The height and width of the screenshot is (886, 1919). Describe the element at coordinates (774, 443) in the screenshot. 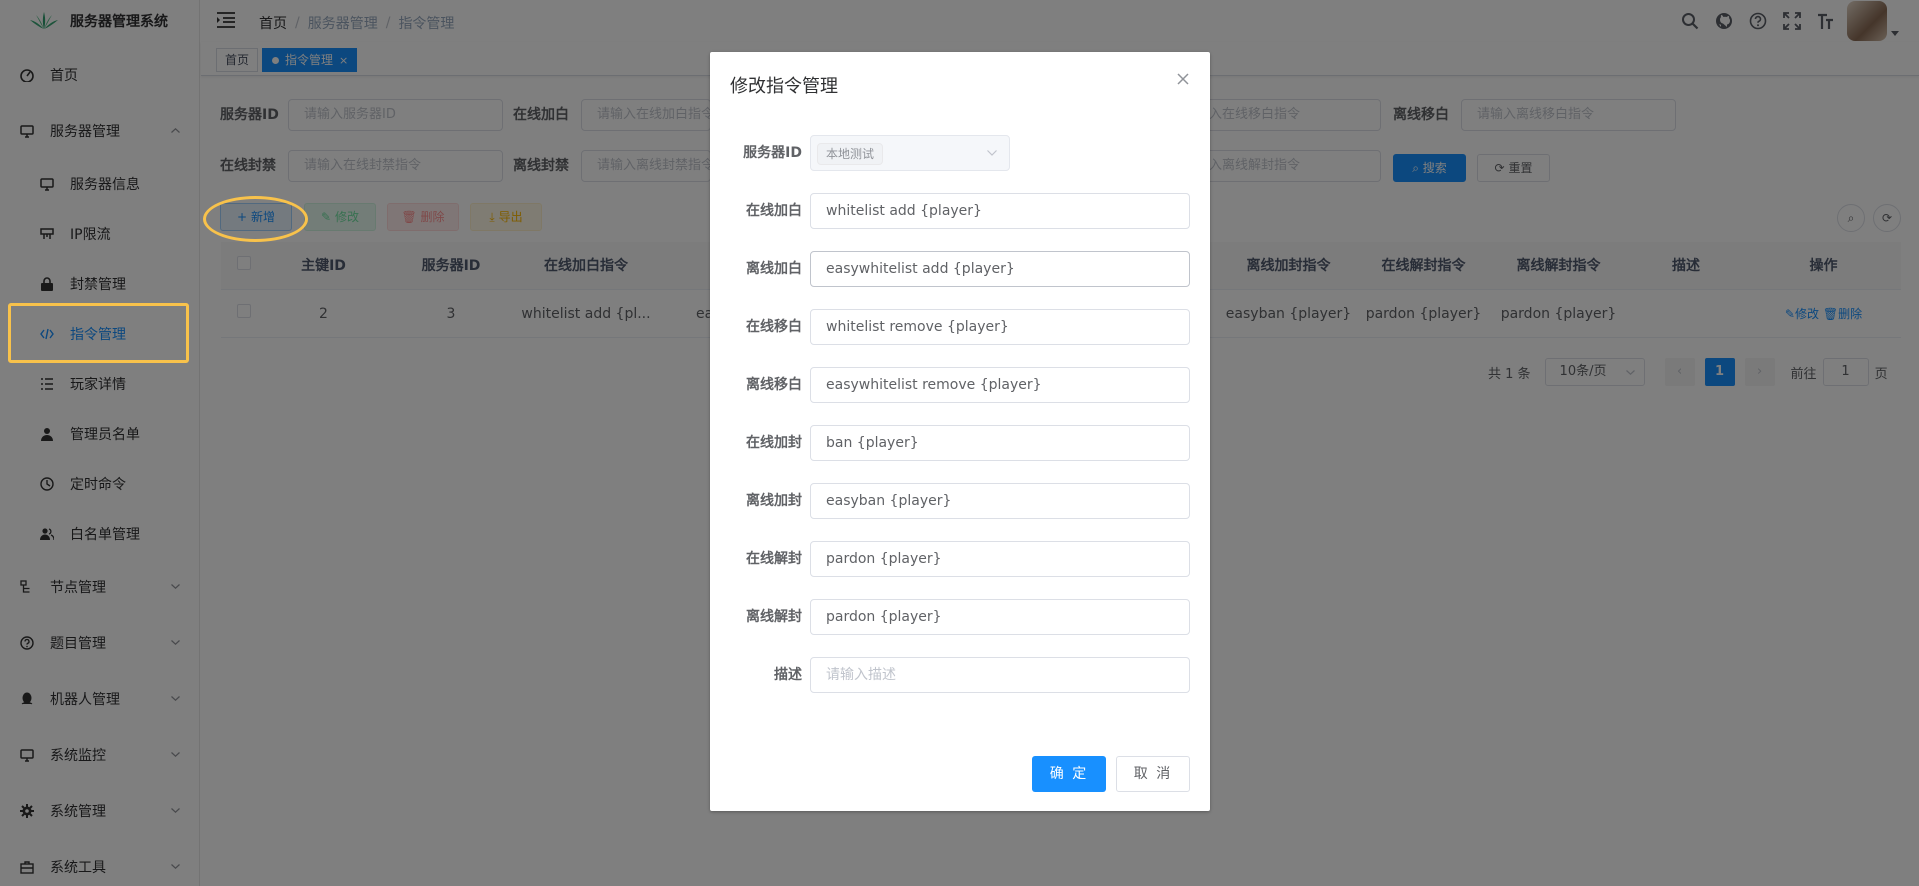

I see `field-label: 在线加封` at that location.